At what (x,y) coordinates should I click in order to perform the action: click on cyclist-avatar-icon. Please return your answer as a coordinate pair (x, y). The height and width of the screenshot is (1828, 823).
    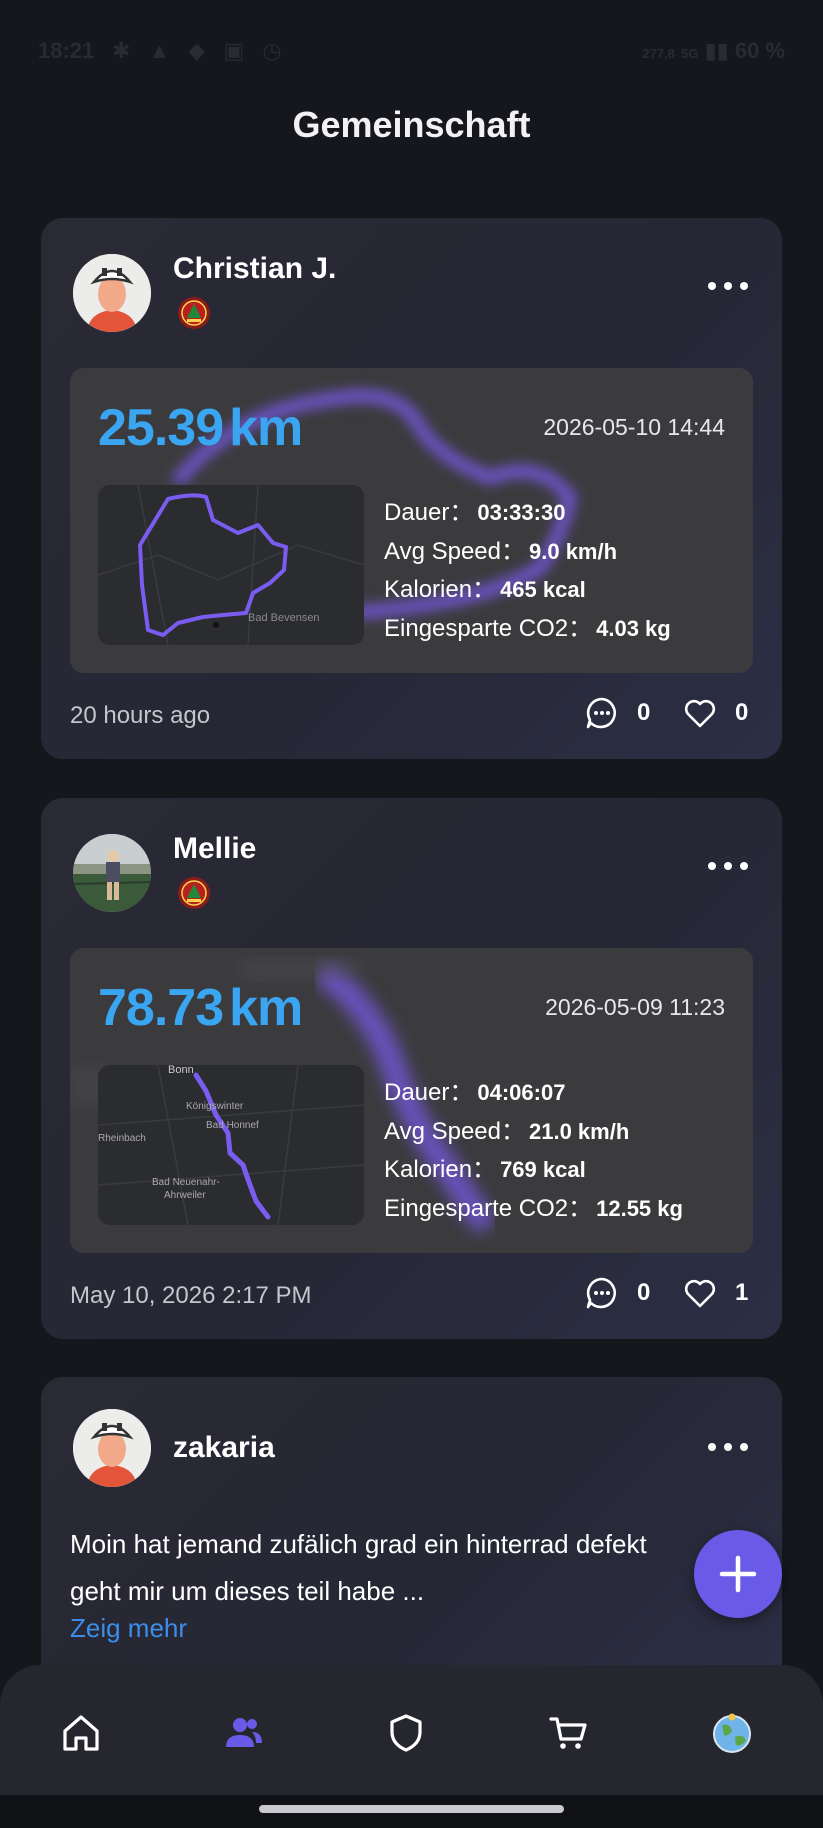
    Looking at the image, I should click on (112, 293).